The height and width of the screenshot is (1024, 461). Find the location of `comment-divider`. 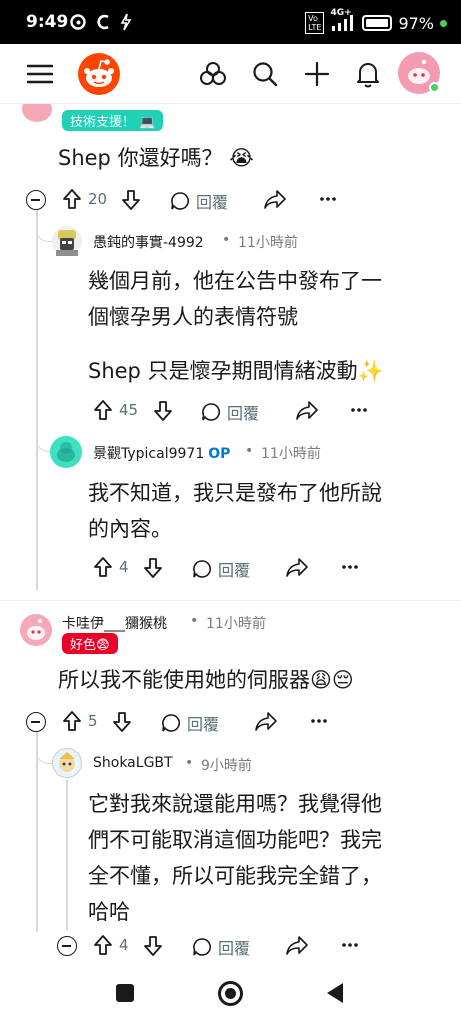

comment-divider is located at coordinates (230, 600).